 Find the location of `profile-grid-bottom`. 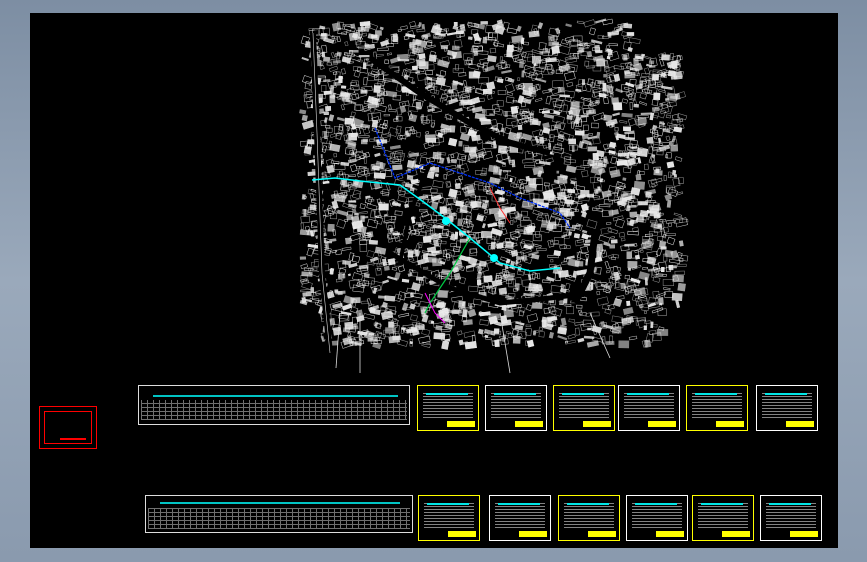

profile-grid-bottom is located at coordinates (279, 518).